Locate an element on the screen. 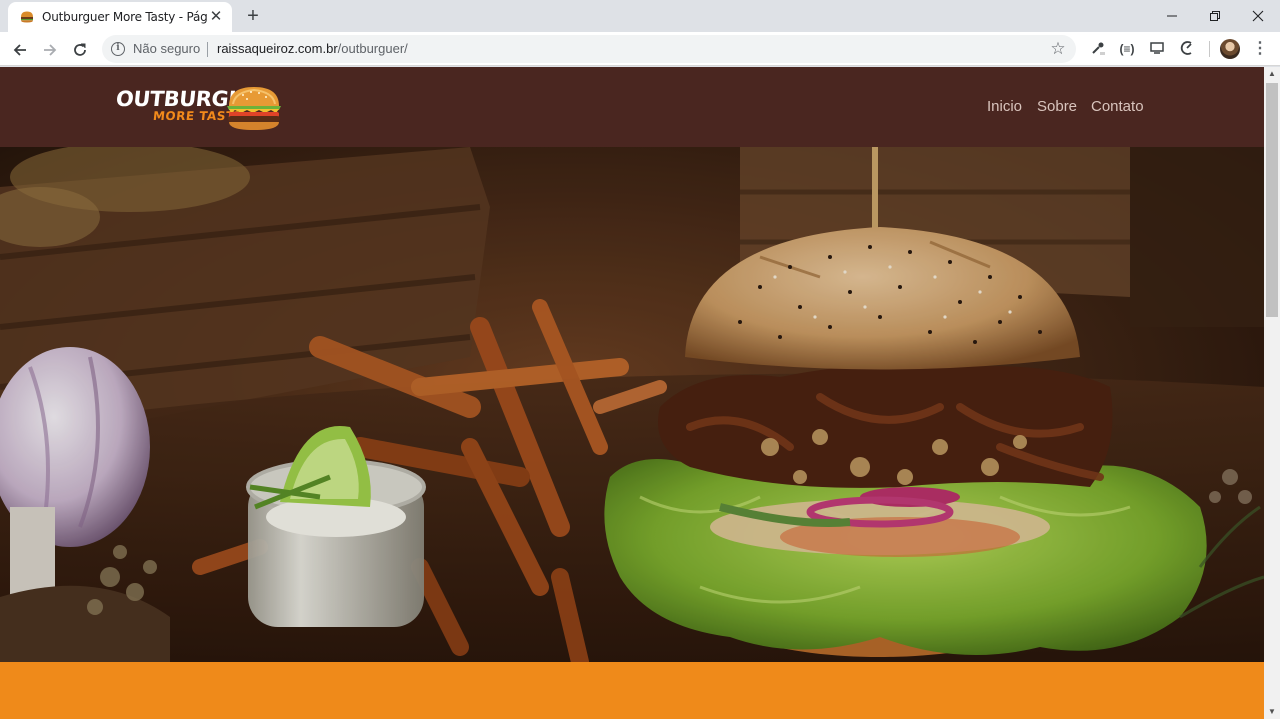 The image size is (1280, 719). accent-band is located at coordinates (632, 690).